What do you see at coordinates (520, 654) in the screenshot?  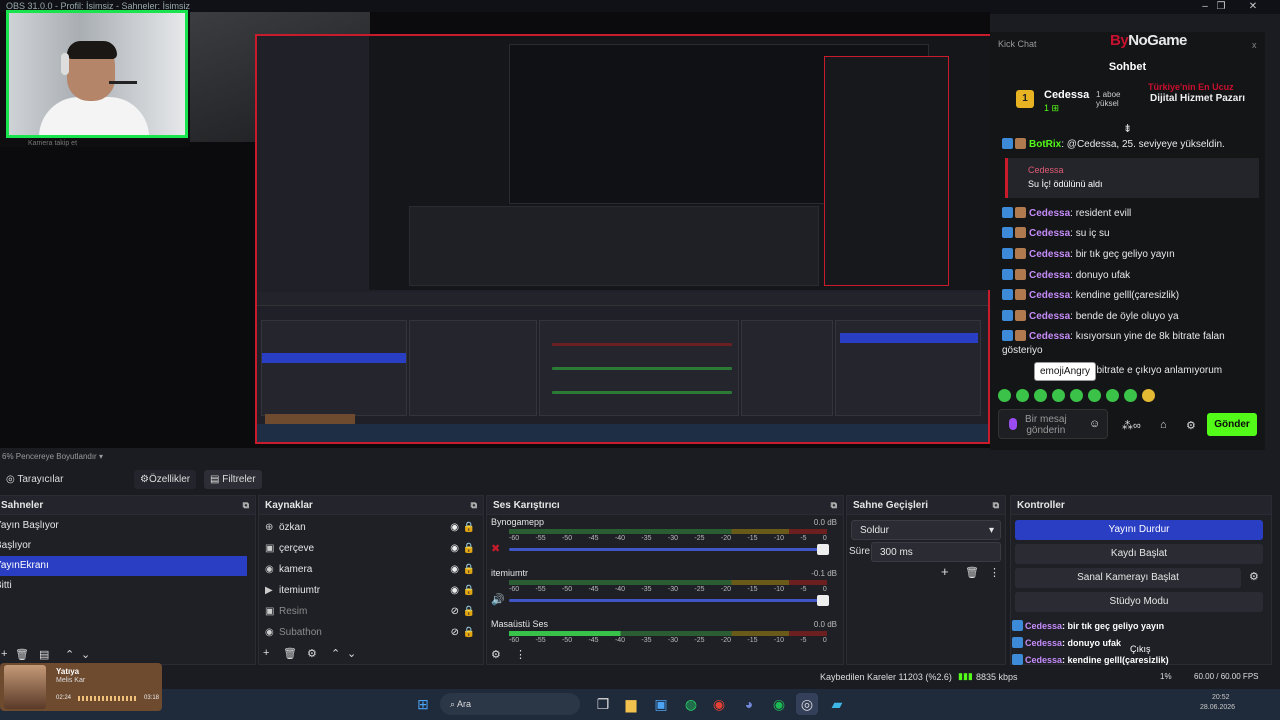 I see `mixer-menu-icon: ⋮` at bounding box center [520, 654].